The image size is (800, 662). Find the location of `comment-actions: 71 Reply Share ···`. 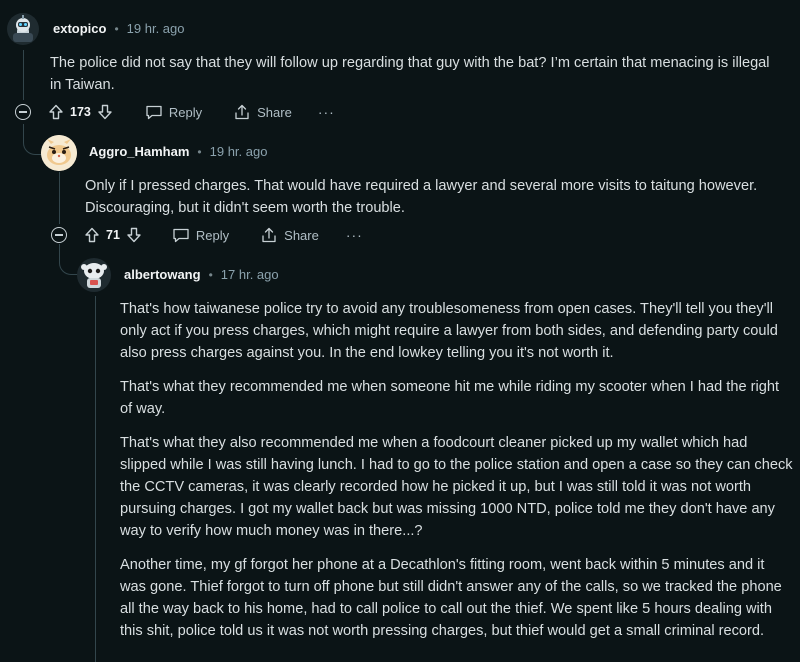

comment-actions: 71 Reply Share ··· is located at coordinates (207, 235).